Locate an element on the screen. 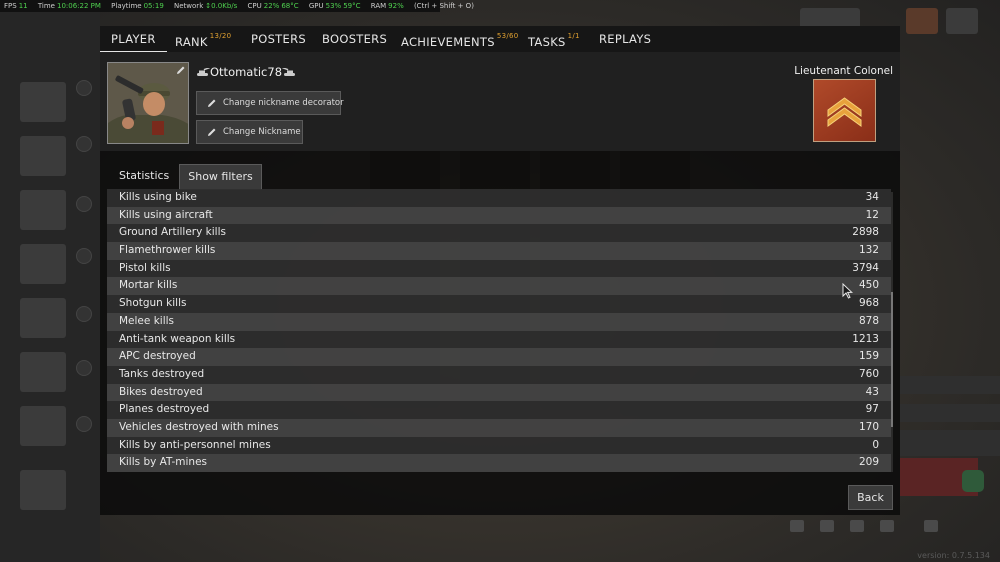 The image size is (1000, 562). fps-value: 11 is located at coordinates (23, 6).